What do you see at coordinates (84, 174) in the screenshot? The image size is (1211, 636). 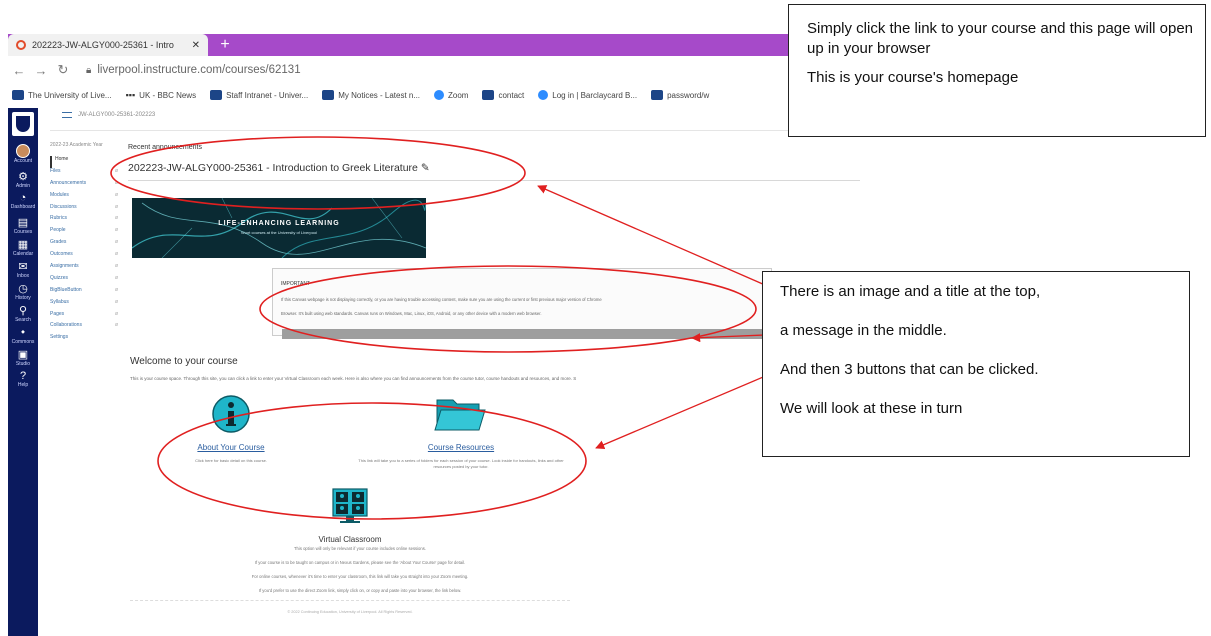 I see `course-nav-item: Files ø` at bounding box center [84, 174].